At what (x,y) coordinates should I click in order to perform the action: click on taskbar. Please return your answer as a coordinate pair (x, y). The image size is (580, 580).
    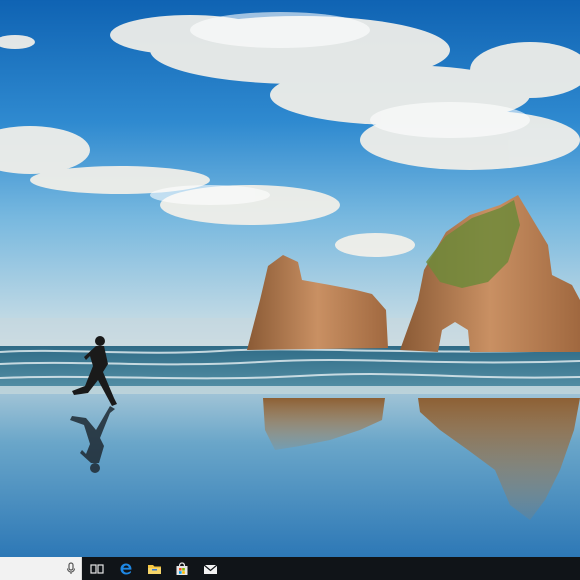
    Looking at the image, I should click on (290, 568).